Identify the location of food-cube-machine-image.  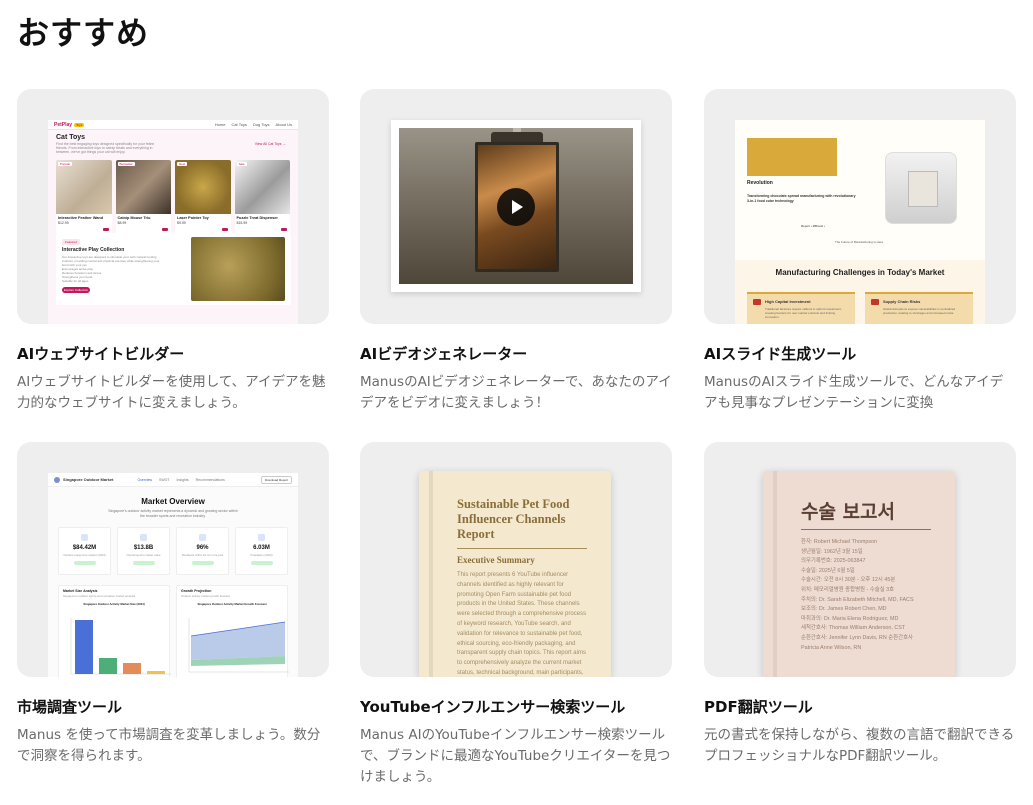
(921, 188).